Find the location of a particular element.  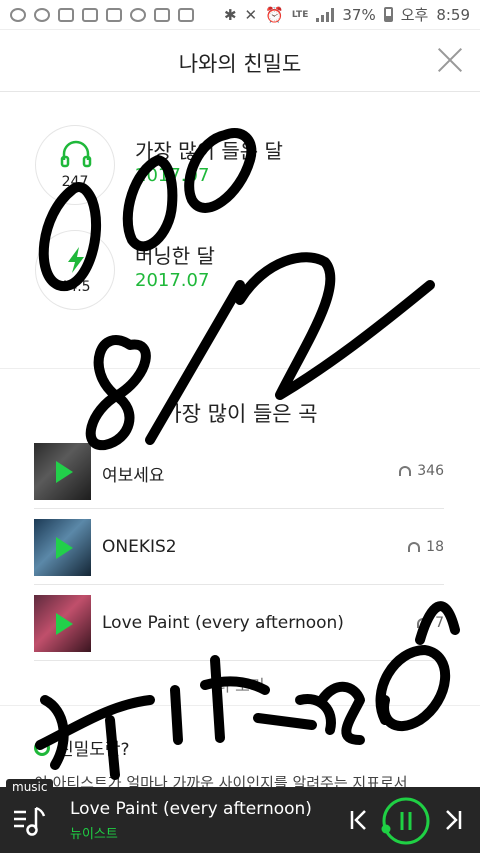

stat-label: 가장 많이 들은 달 is located at coordinates (209, 151).